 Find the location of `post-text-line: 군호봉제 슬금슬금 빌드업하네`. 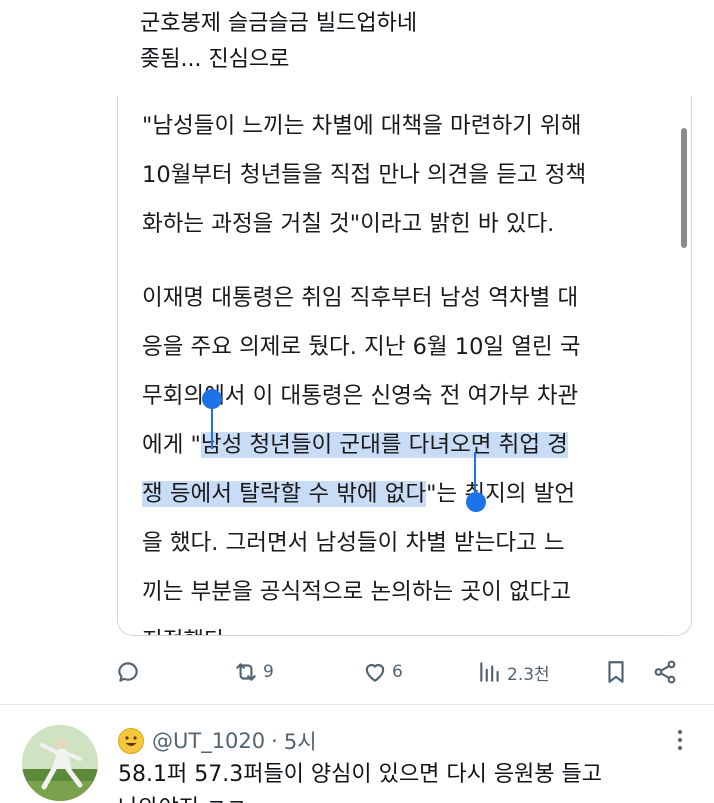

post-text-line: 군호봉제 슬금슬금 빌드업하네 is located at coordinates (279, 23).